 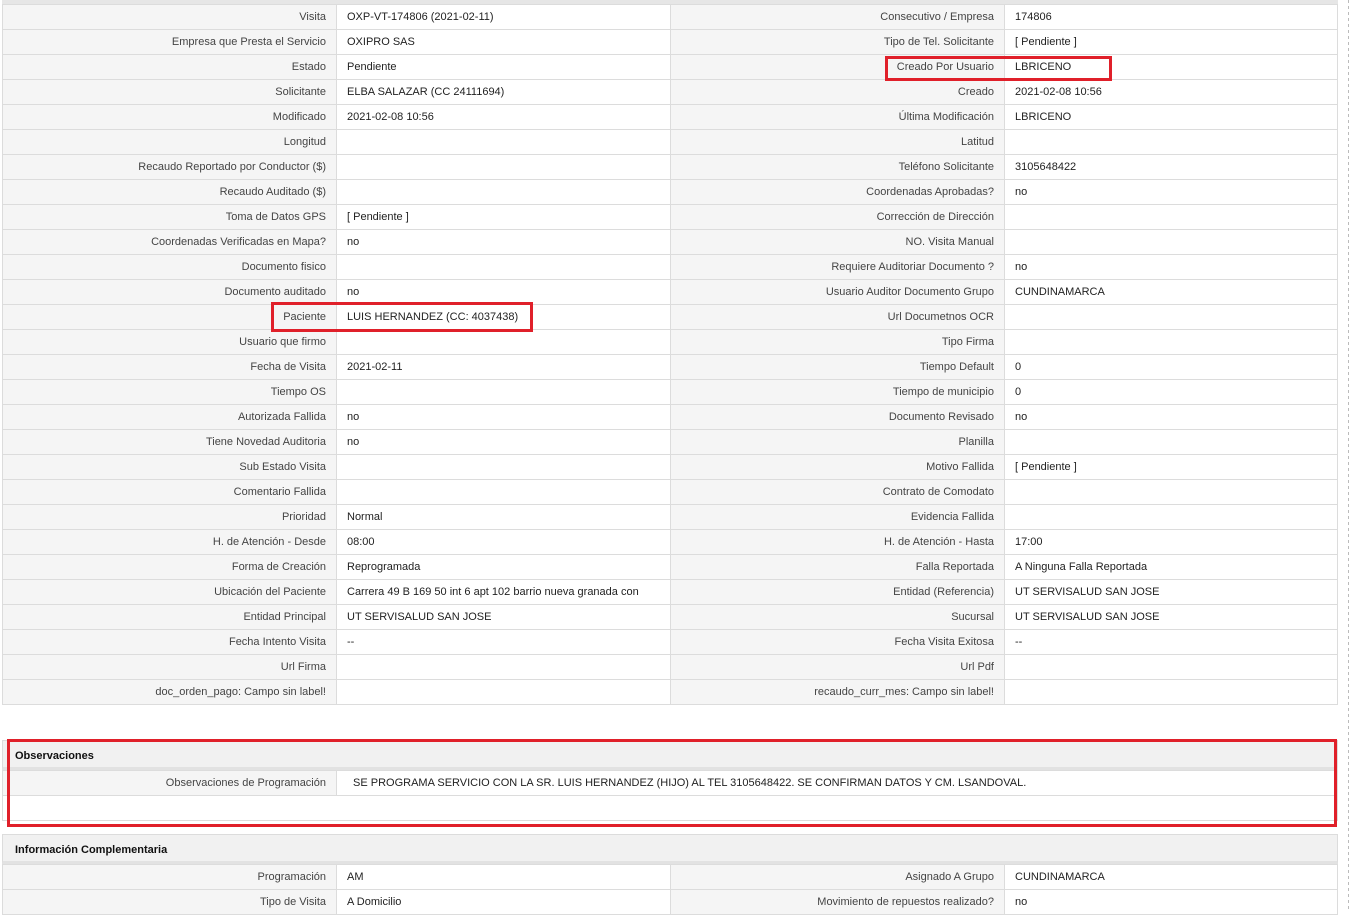 What do you see at coordinates (837, 442) in the screenshot?
I see `field-label: Planilla` at bounding box center [837, 442].